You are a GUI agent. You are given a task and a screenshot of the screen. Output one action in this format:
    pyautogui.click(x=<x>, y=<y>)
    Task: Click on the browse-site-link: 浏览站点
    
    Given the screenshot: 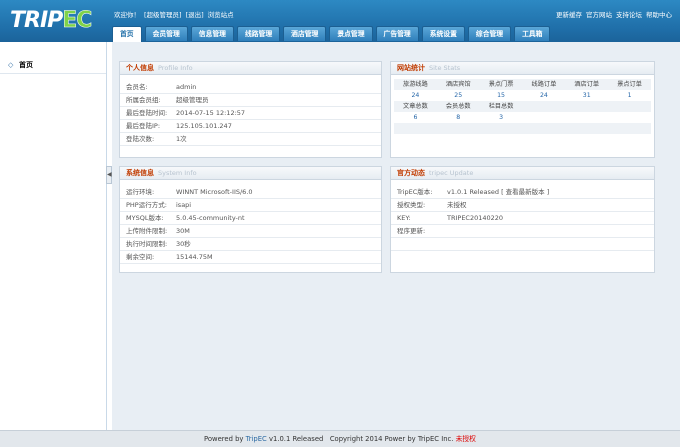 What is the action you would take?
    pyautogui.click(x=221, y=15)
    